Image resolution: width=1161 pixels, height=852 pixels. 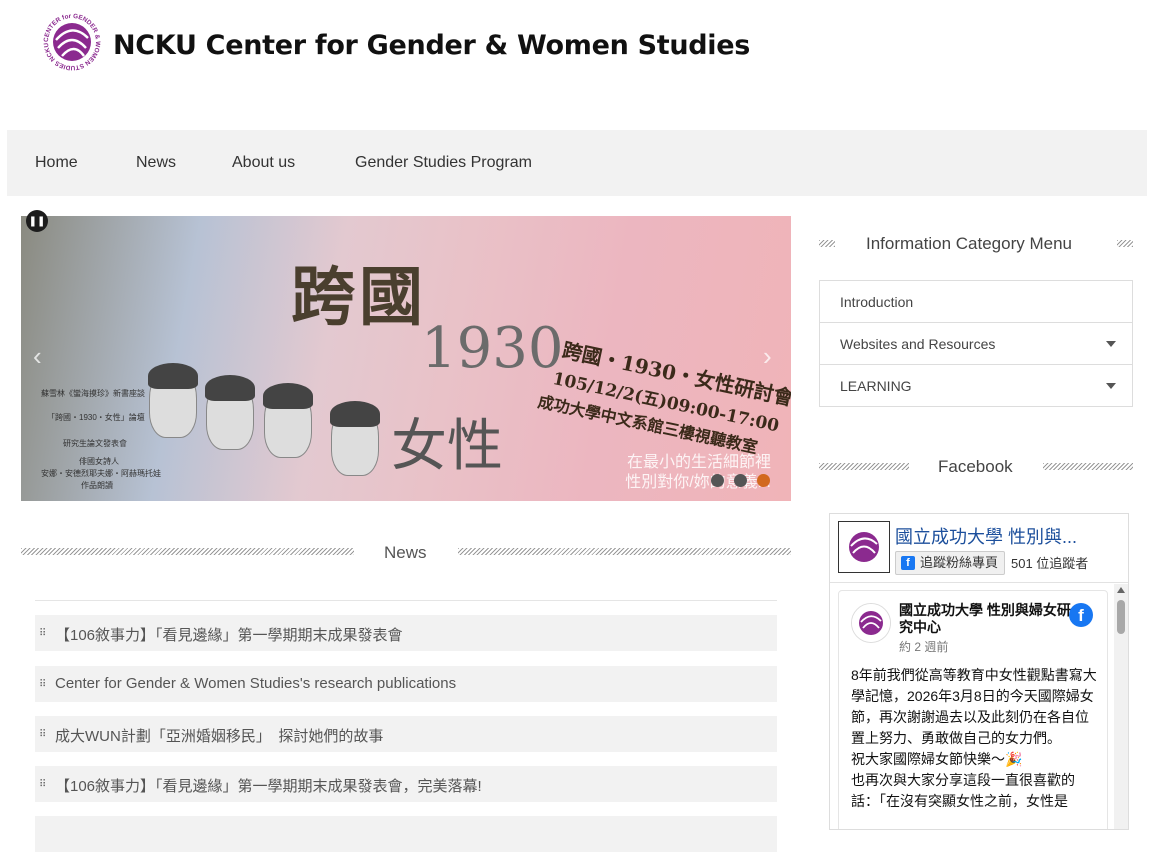 I want to click on facebook-heading: Facebook, so click(x=976, y=467).